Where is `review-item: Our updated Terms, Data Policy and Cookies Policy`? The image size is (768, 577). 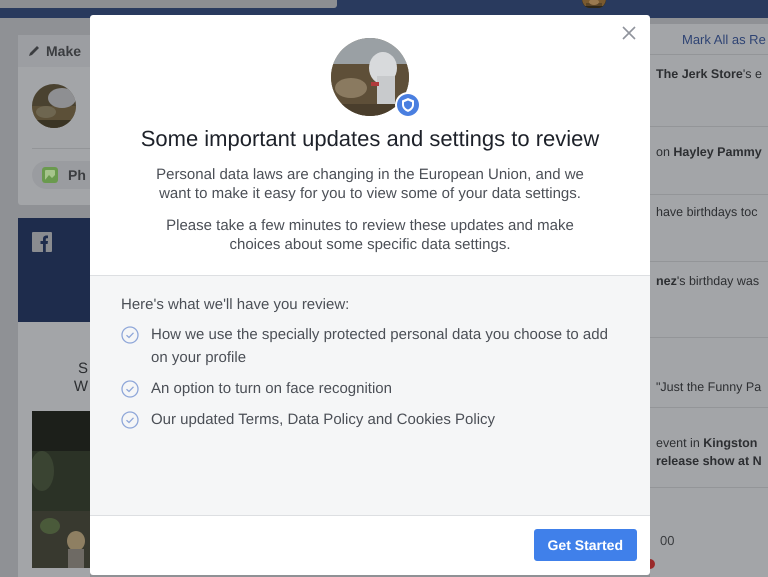 review-item: Our updated Terms, Data Policy and Cookies Policy is located at coordinates (323, 420).